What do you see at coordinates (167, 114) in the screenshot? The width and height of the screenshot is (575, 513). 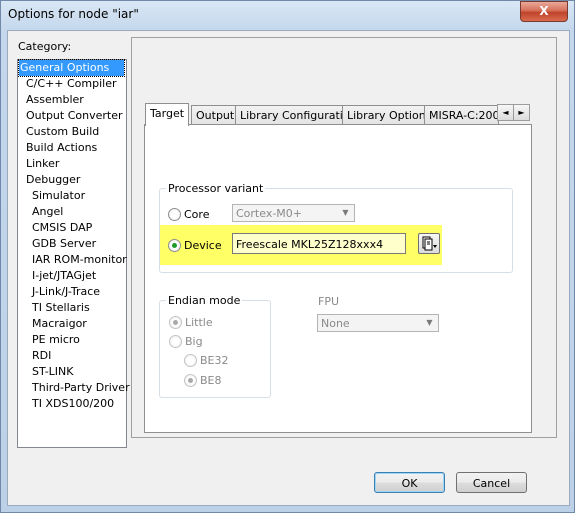 I see `tab-target: Target` at bounding box center [167, 114].